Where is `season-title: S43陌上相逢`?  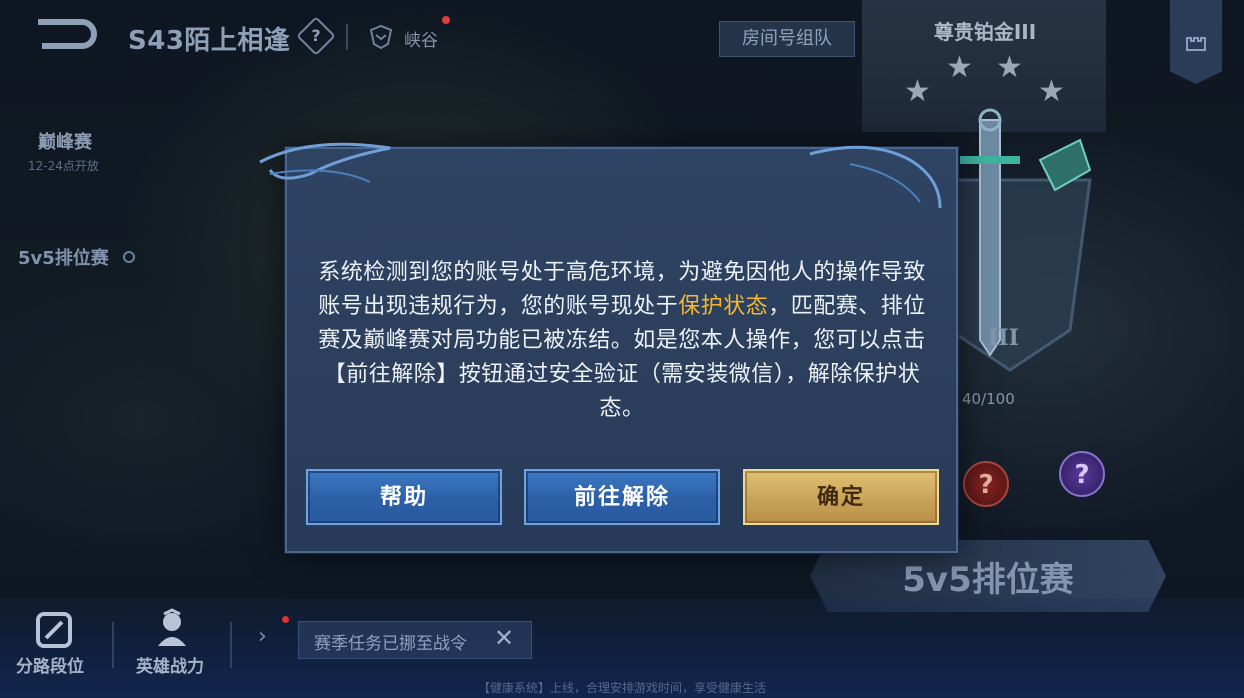 season-title: S43陌上相逢 is located at coordinates (209, 41).